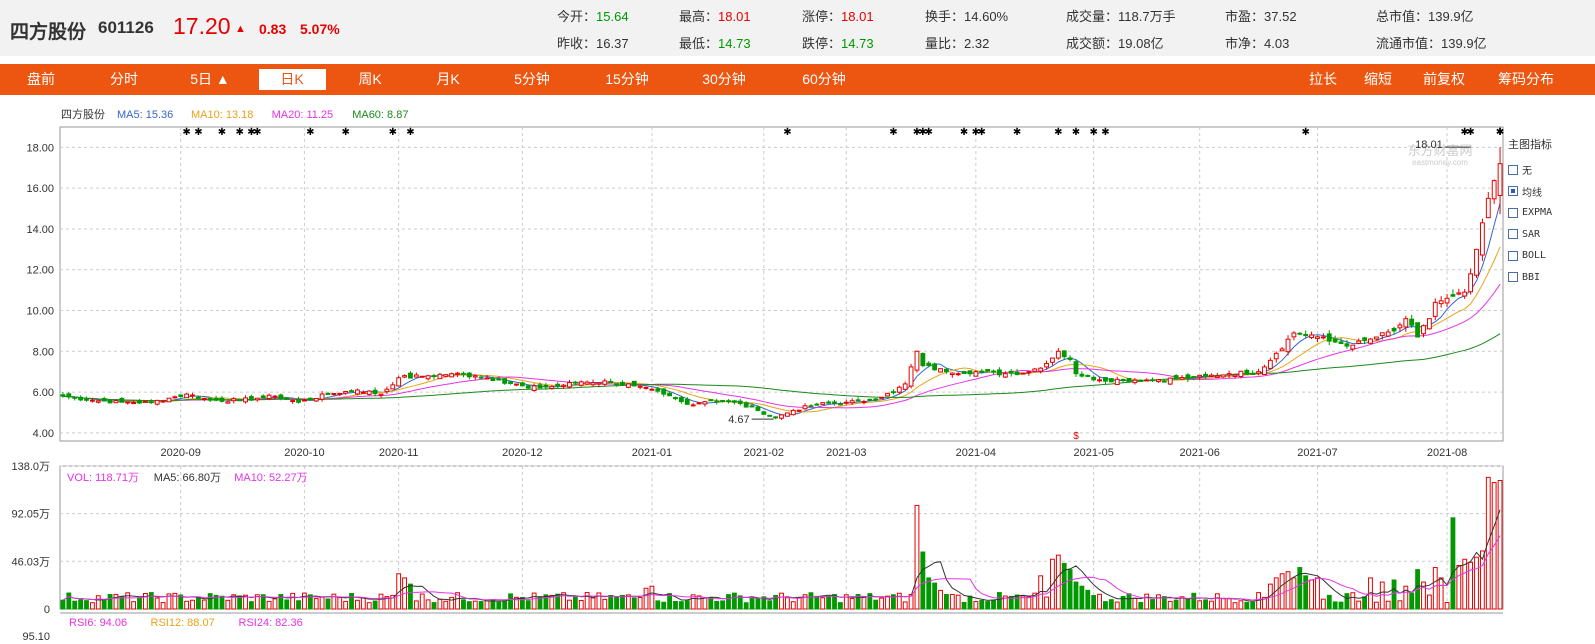  I want to click on stat-value: 14.73, so click(734, 43).